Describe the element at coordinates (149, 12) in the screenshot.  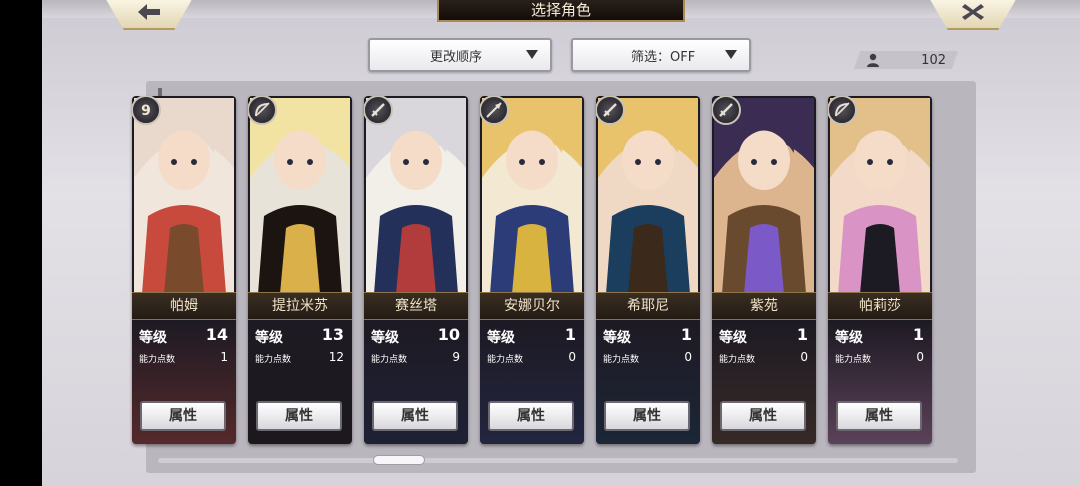
I see `arrow-left-icon` at that location.